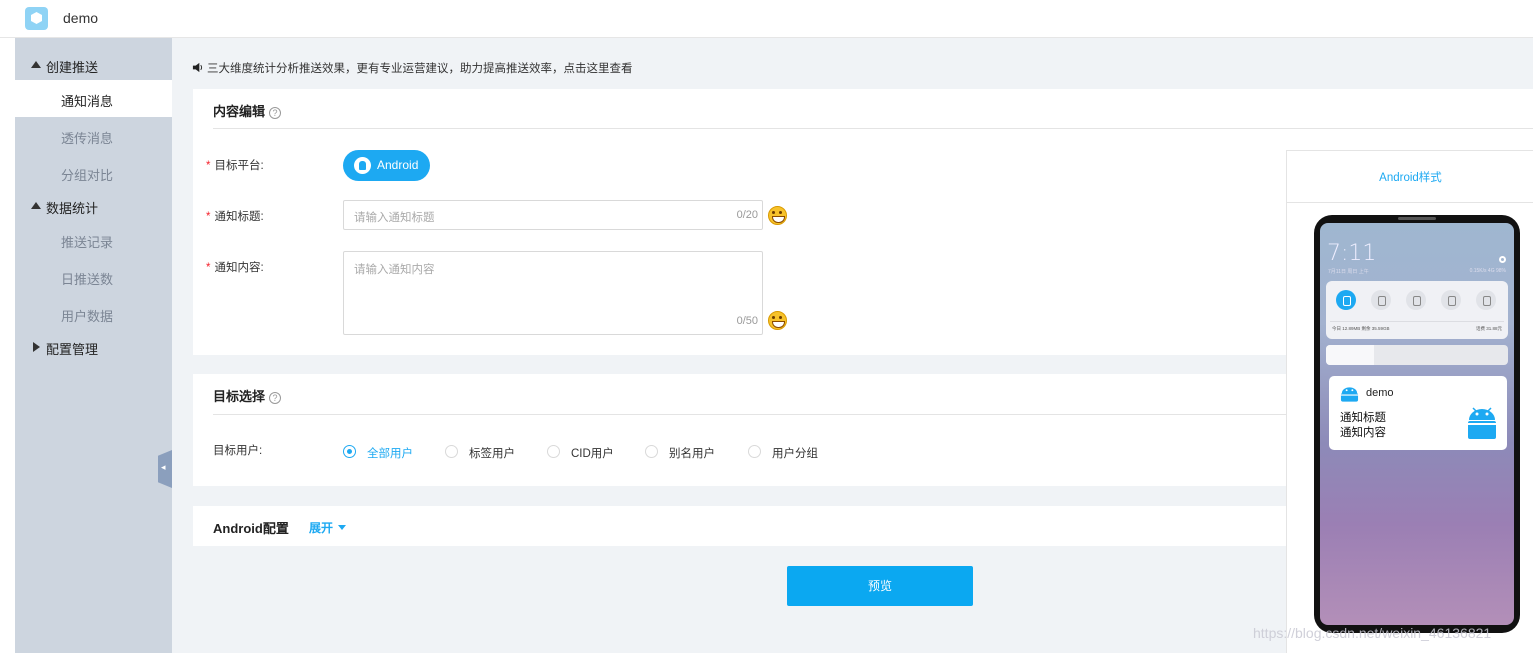  Describe the element at coordinates (1363, 433) in the screenshot. I see `notif-content-preview: 通知内容` at that location.